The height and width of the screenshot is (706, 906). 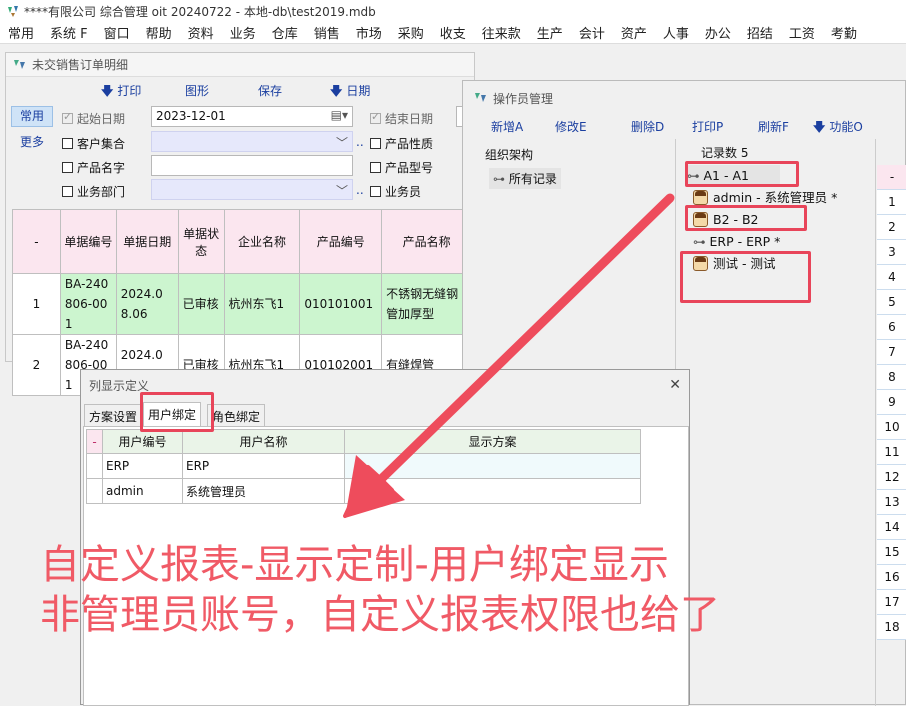 I want to click on annotation-text: 自定义报表-显示定制-用户绑定显示 非管理员账号，自定义报表权限也给了, so click(x=380, y=590).